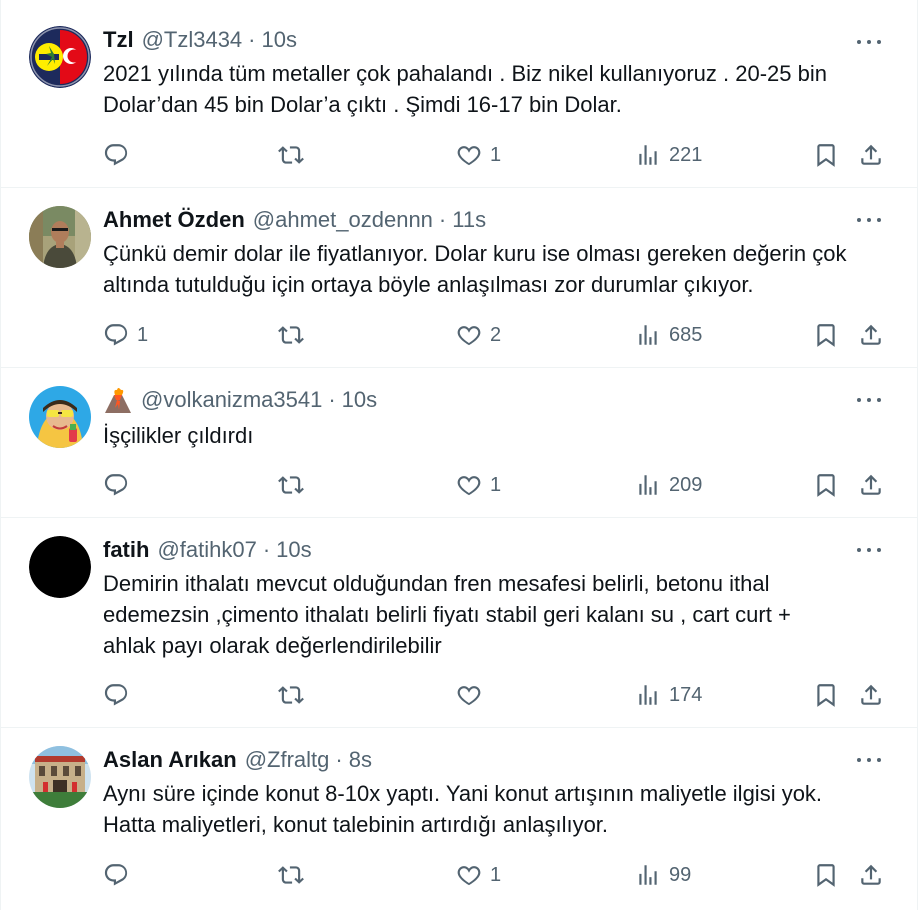 The height and width of the screenshot is (910, 918). What do you see at coordinates (206, 550) in the screenshot?
I see `handle: @fatihk07` at bounding box center [206, 550].